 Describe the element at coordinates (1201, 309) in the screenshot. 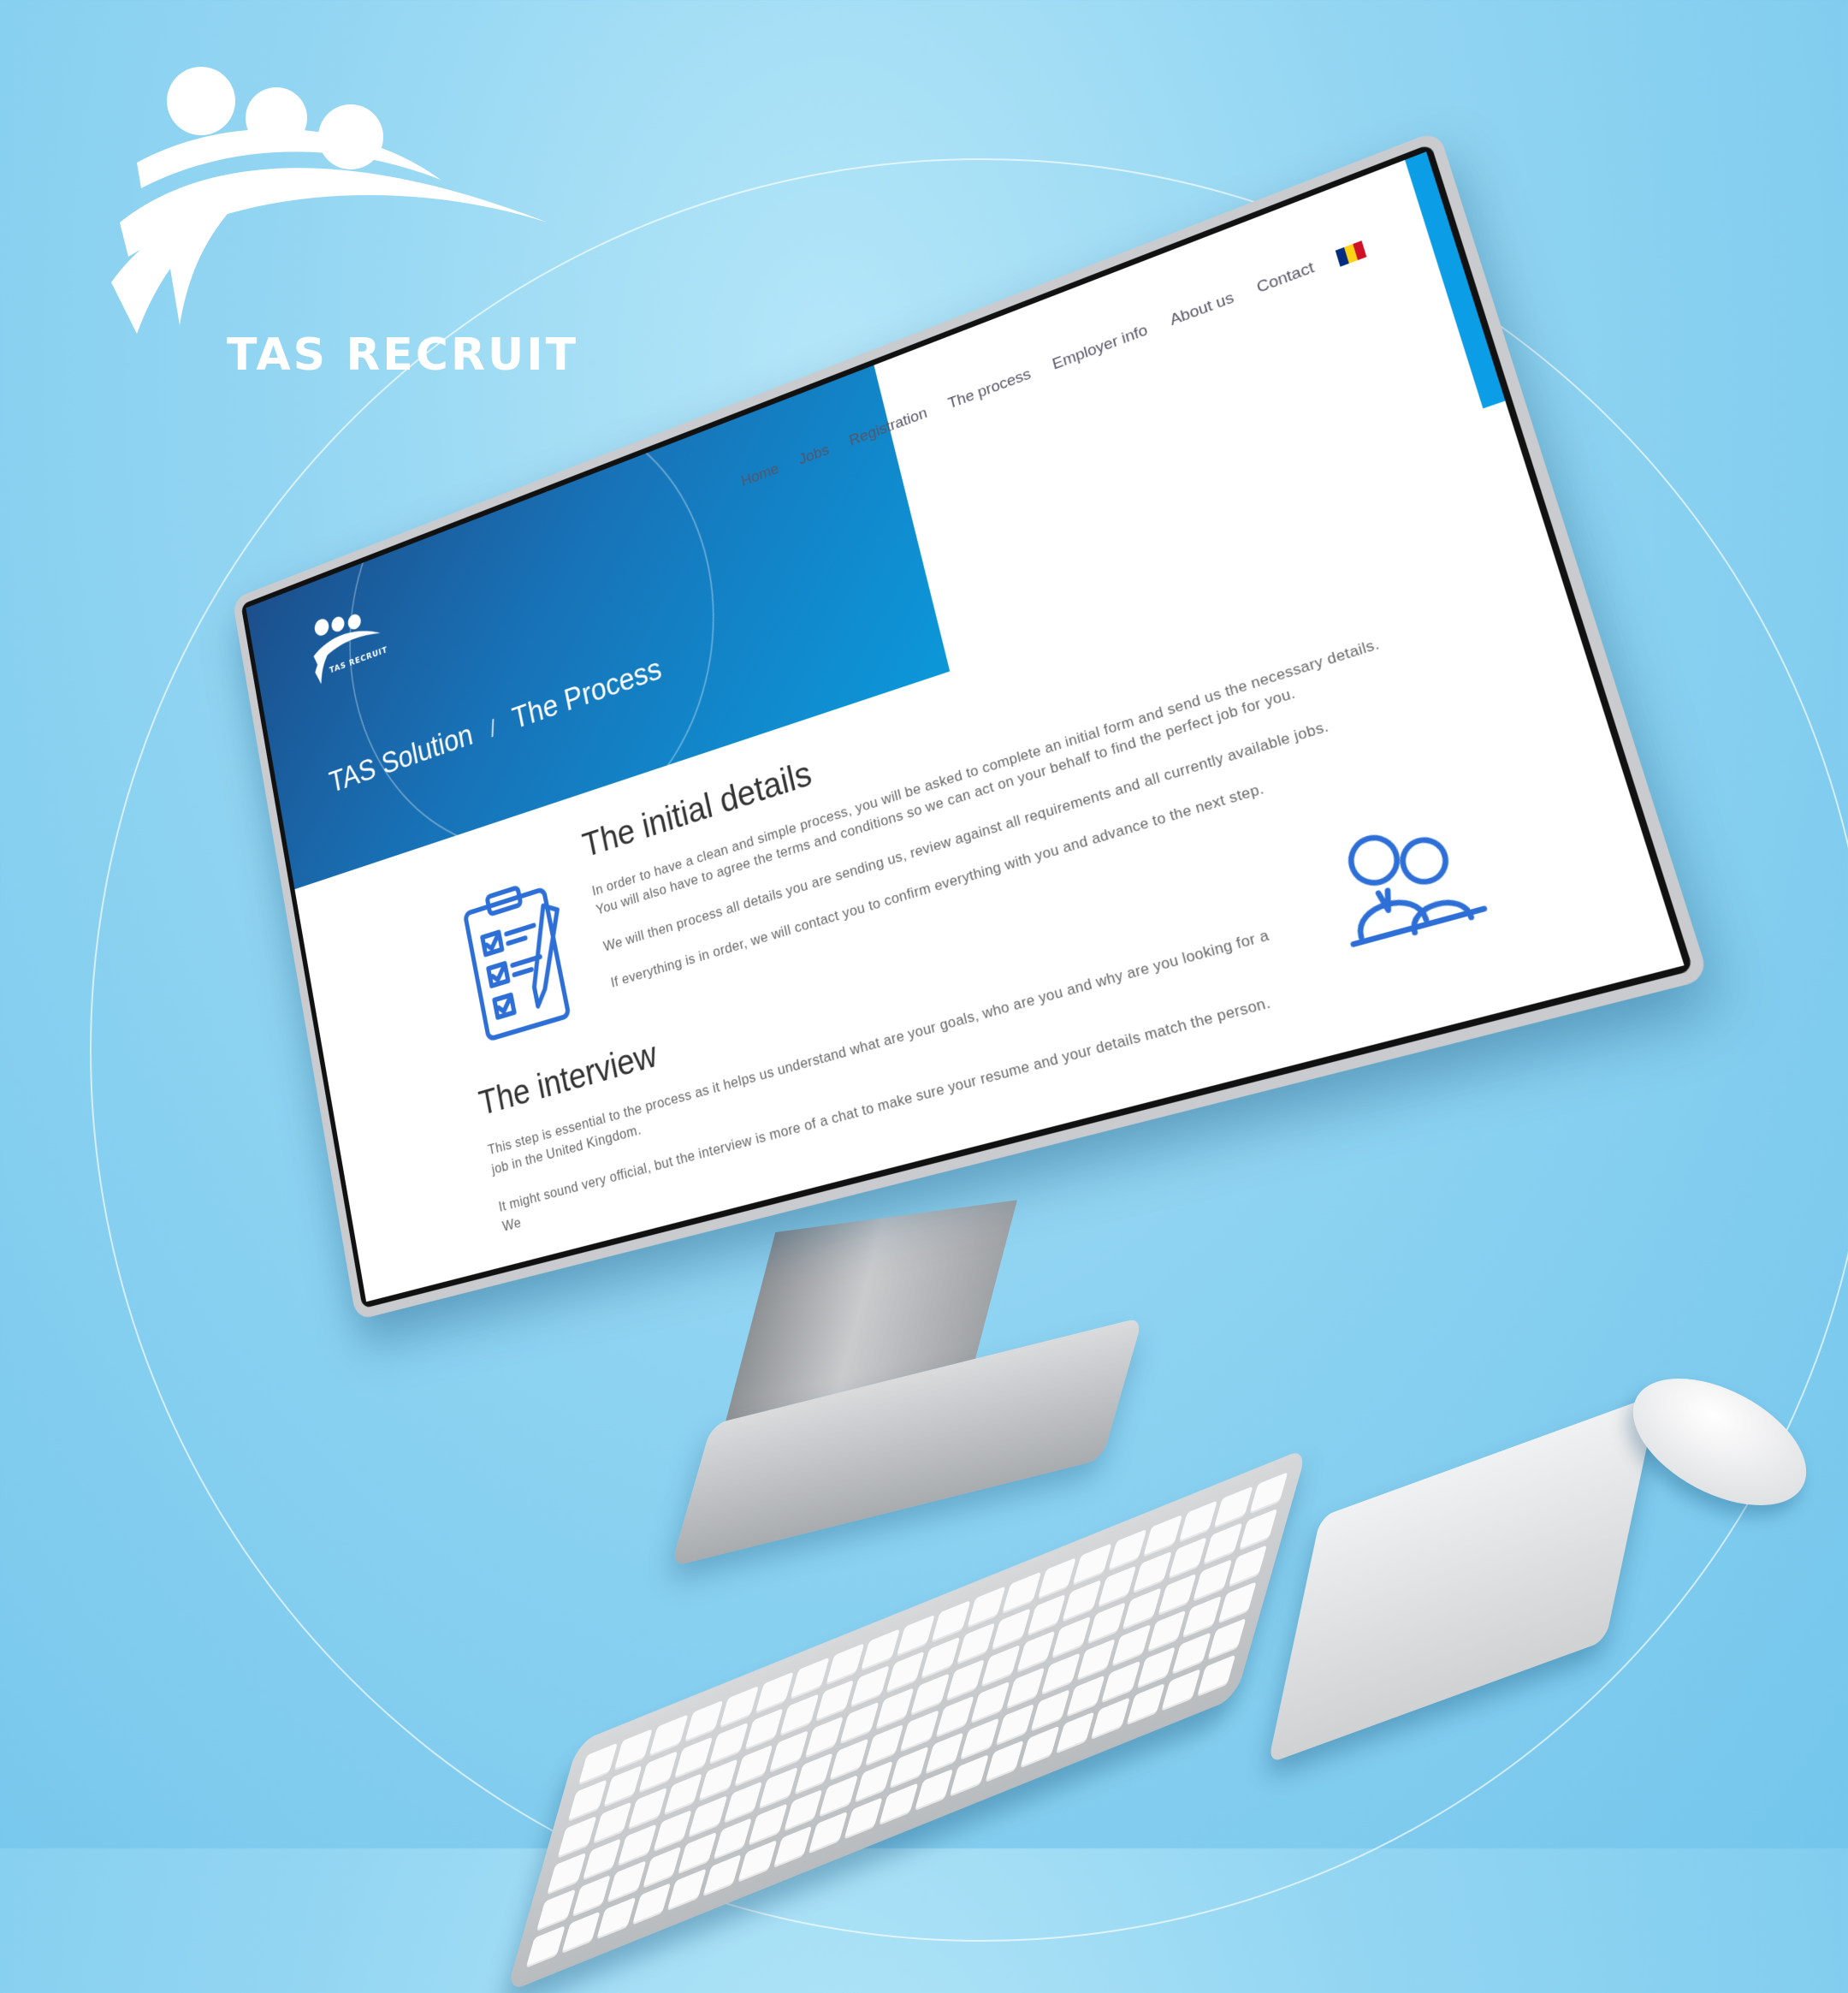

I see `nav-item-about-us: About us` at that location.